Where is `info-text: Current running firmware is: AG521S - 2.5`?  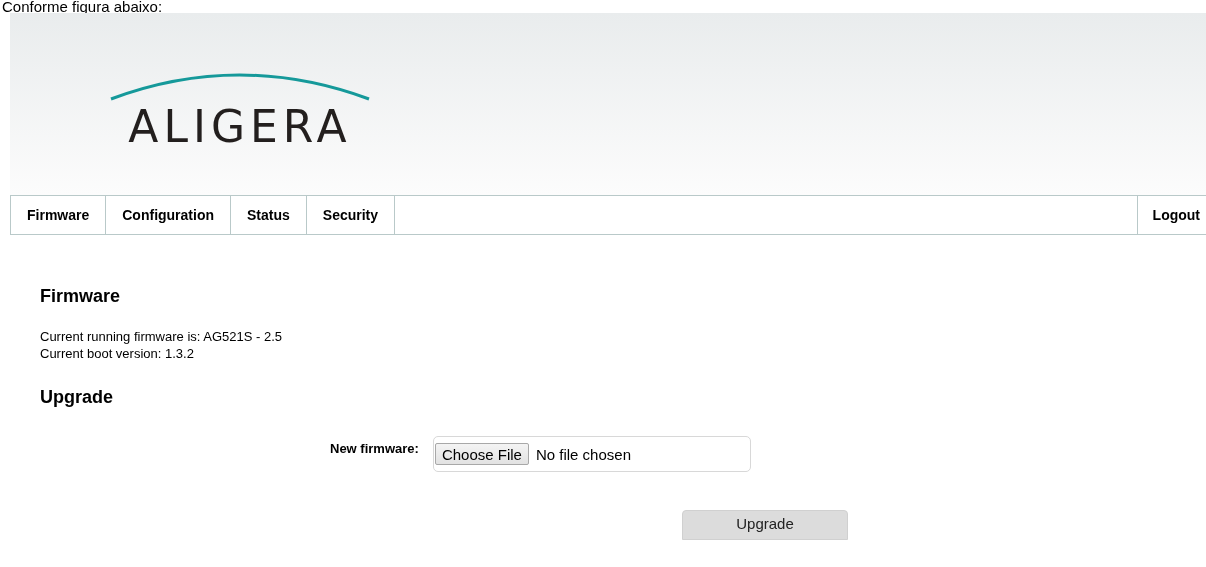 info-text: Current running firmware is: AG521S - 2.5 is located at coordinates (162, 336).